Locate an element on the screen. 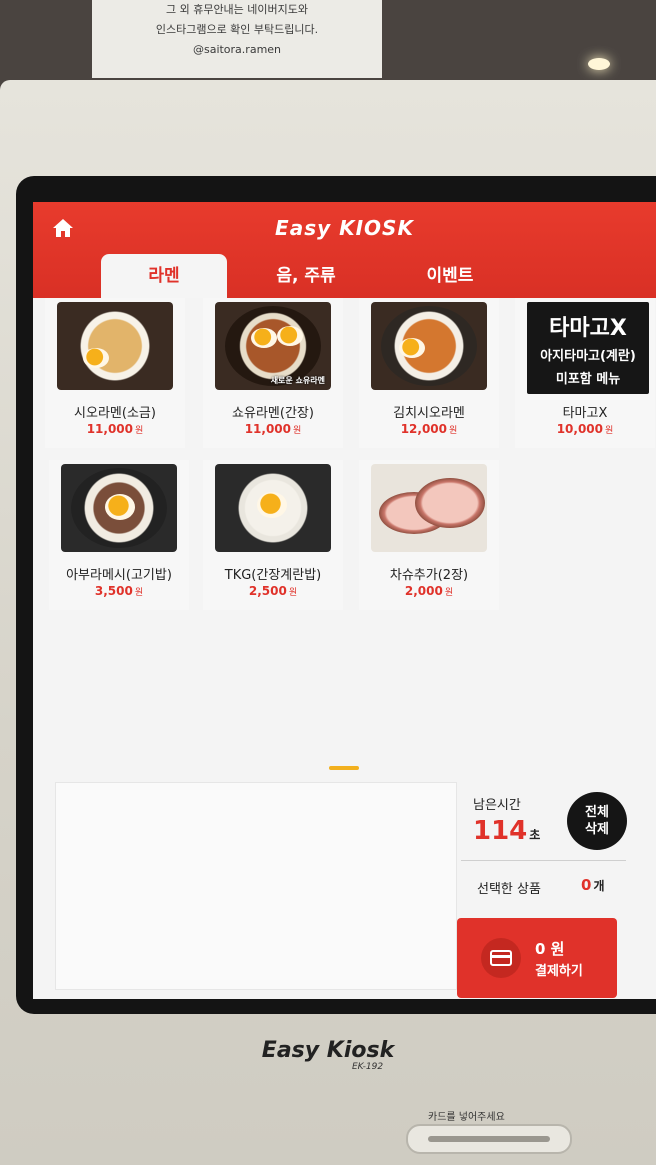 The height and width of the screenshot is (1165, 656). kimchi-ramen-image is located at coordinates (429, 346).